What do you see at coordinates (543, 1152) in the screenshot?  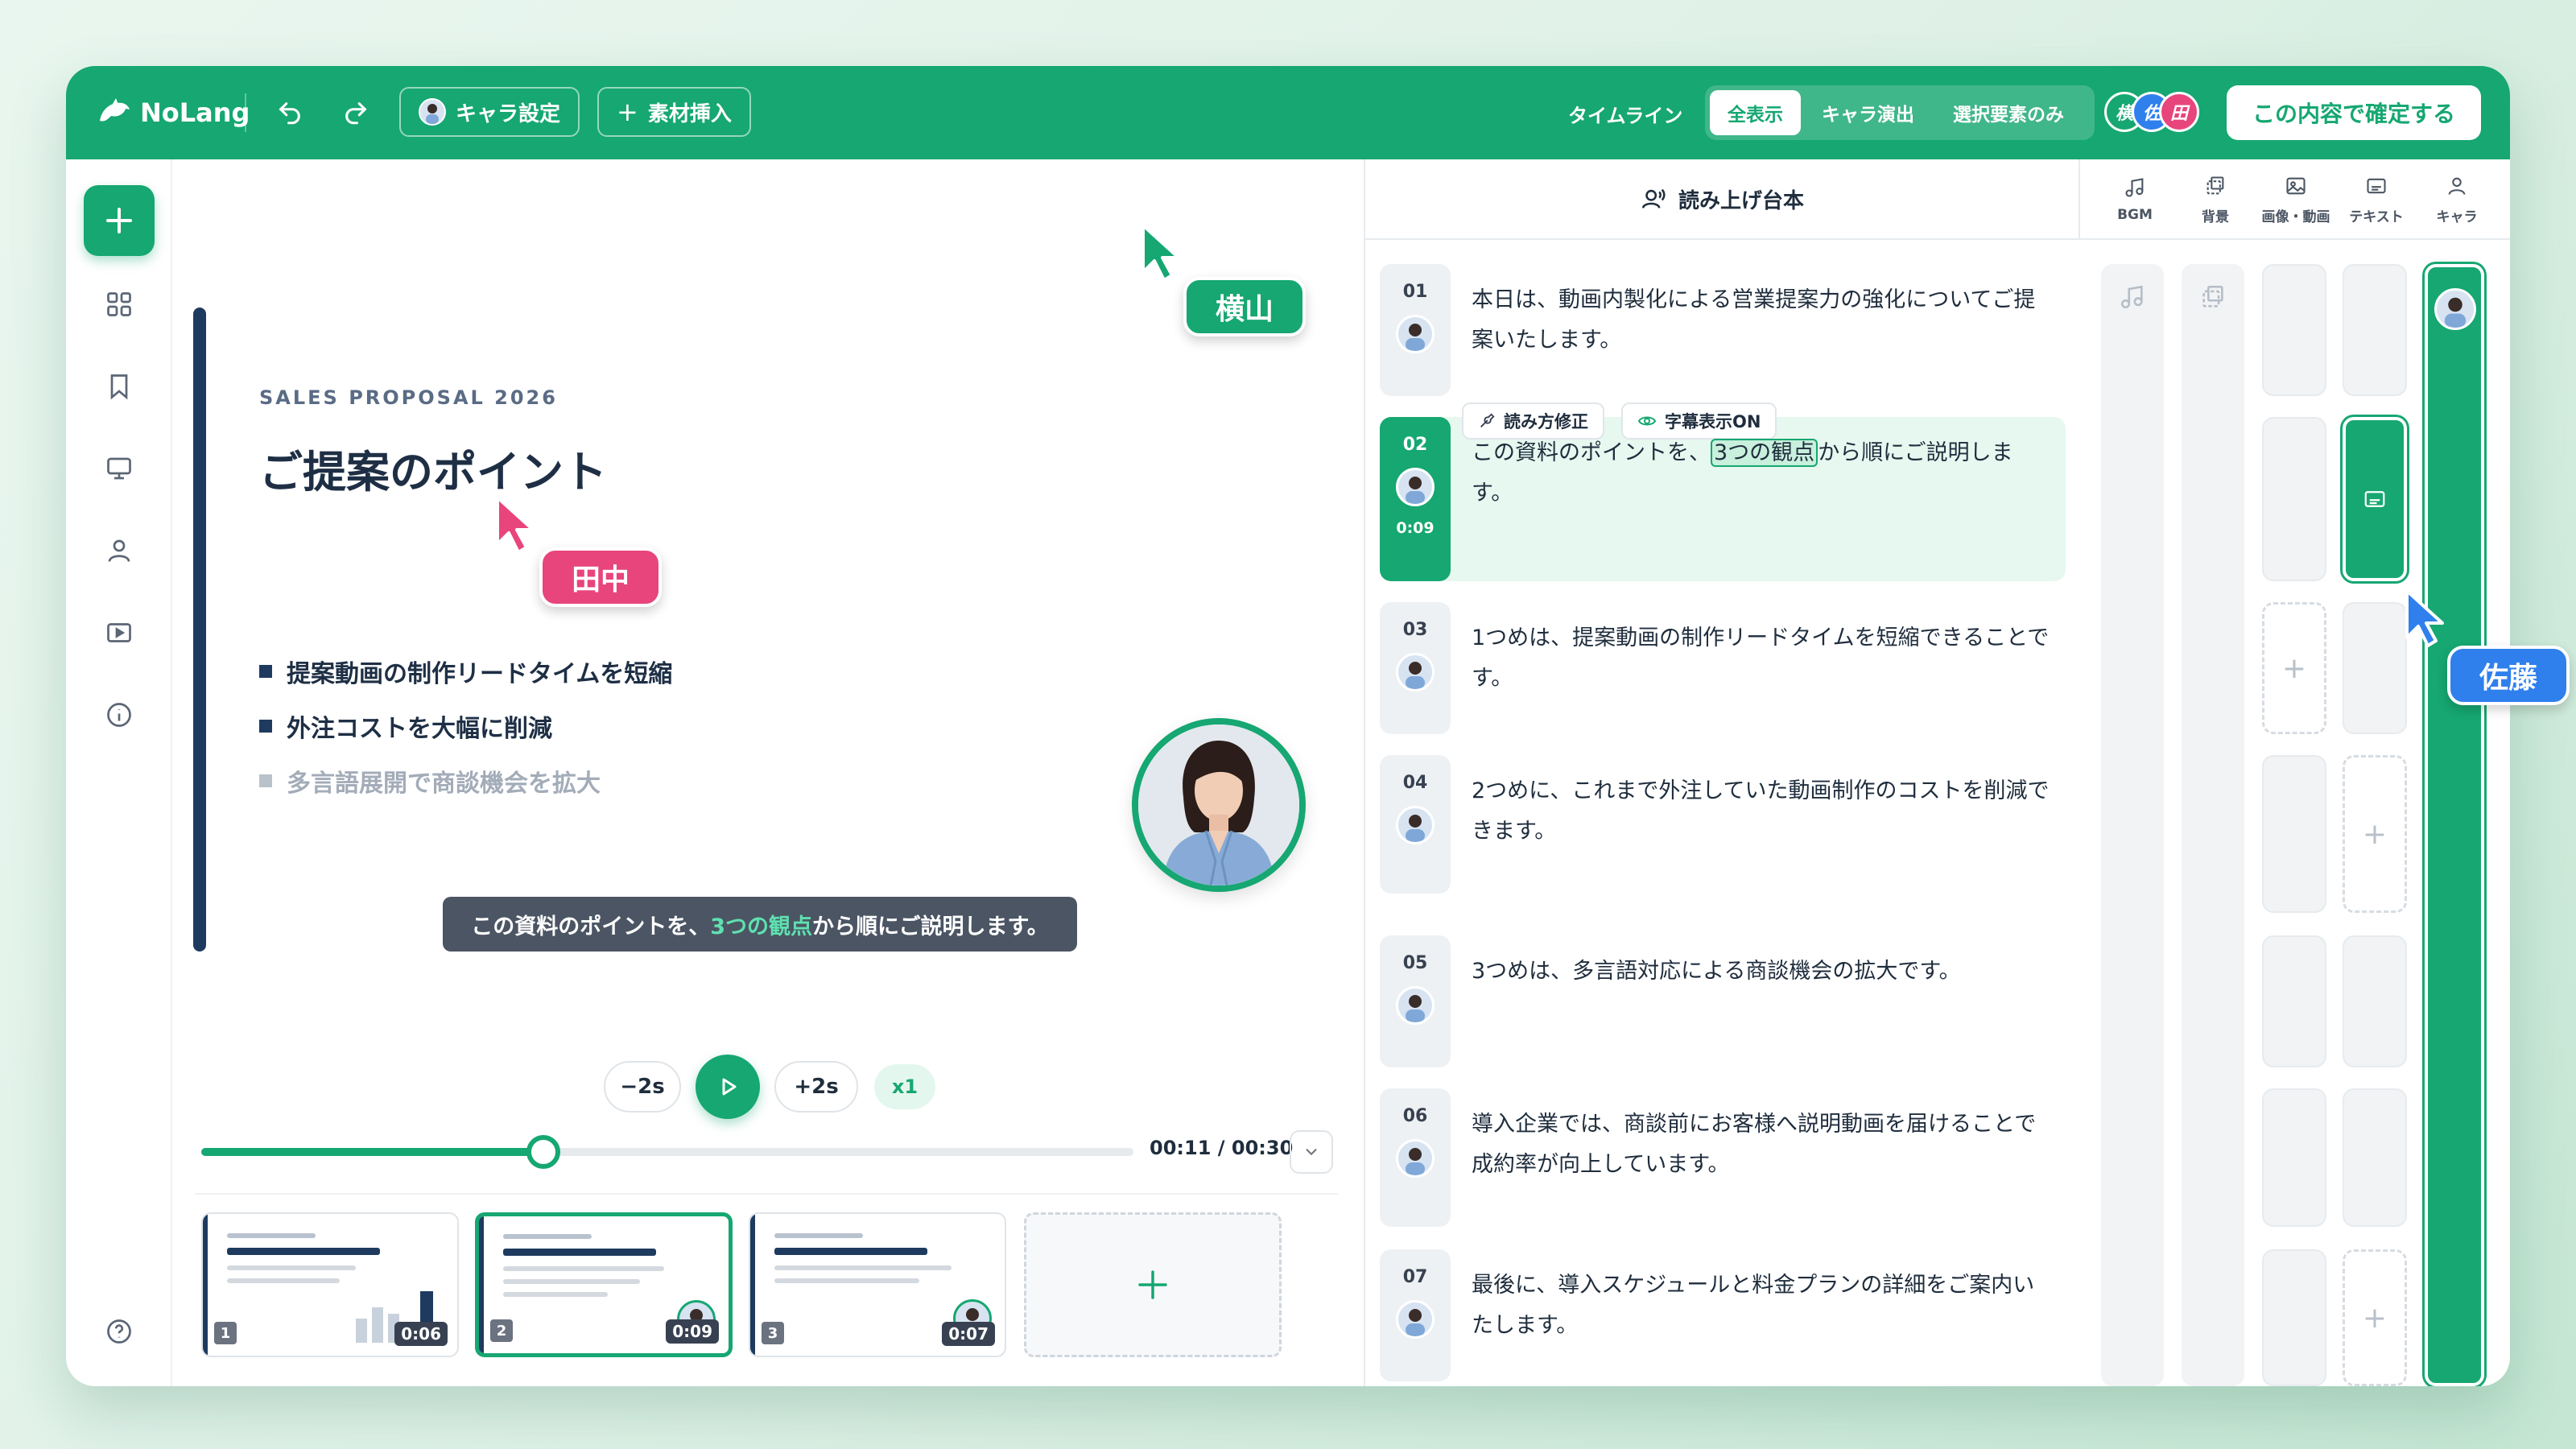 I see `seek-handle` at bounding box center [543, 1152].